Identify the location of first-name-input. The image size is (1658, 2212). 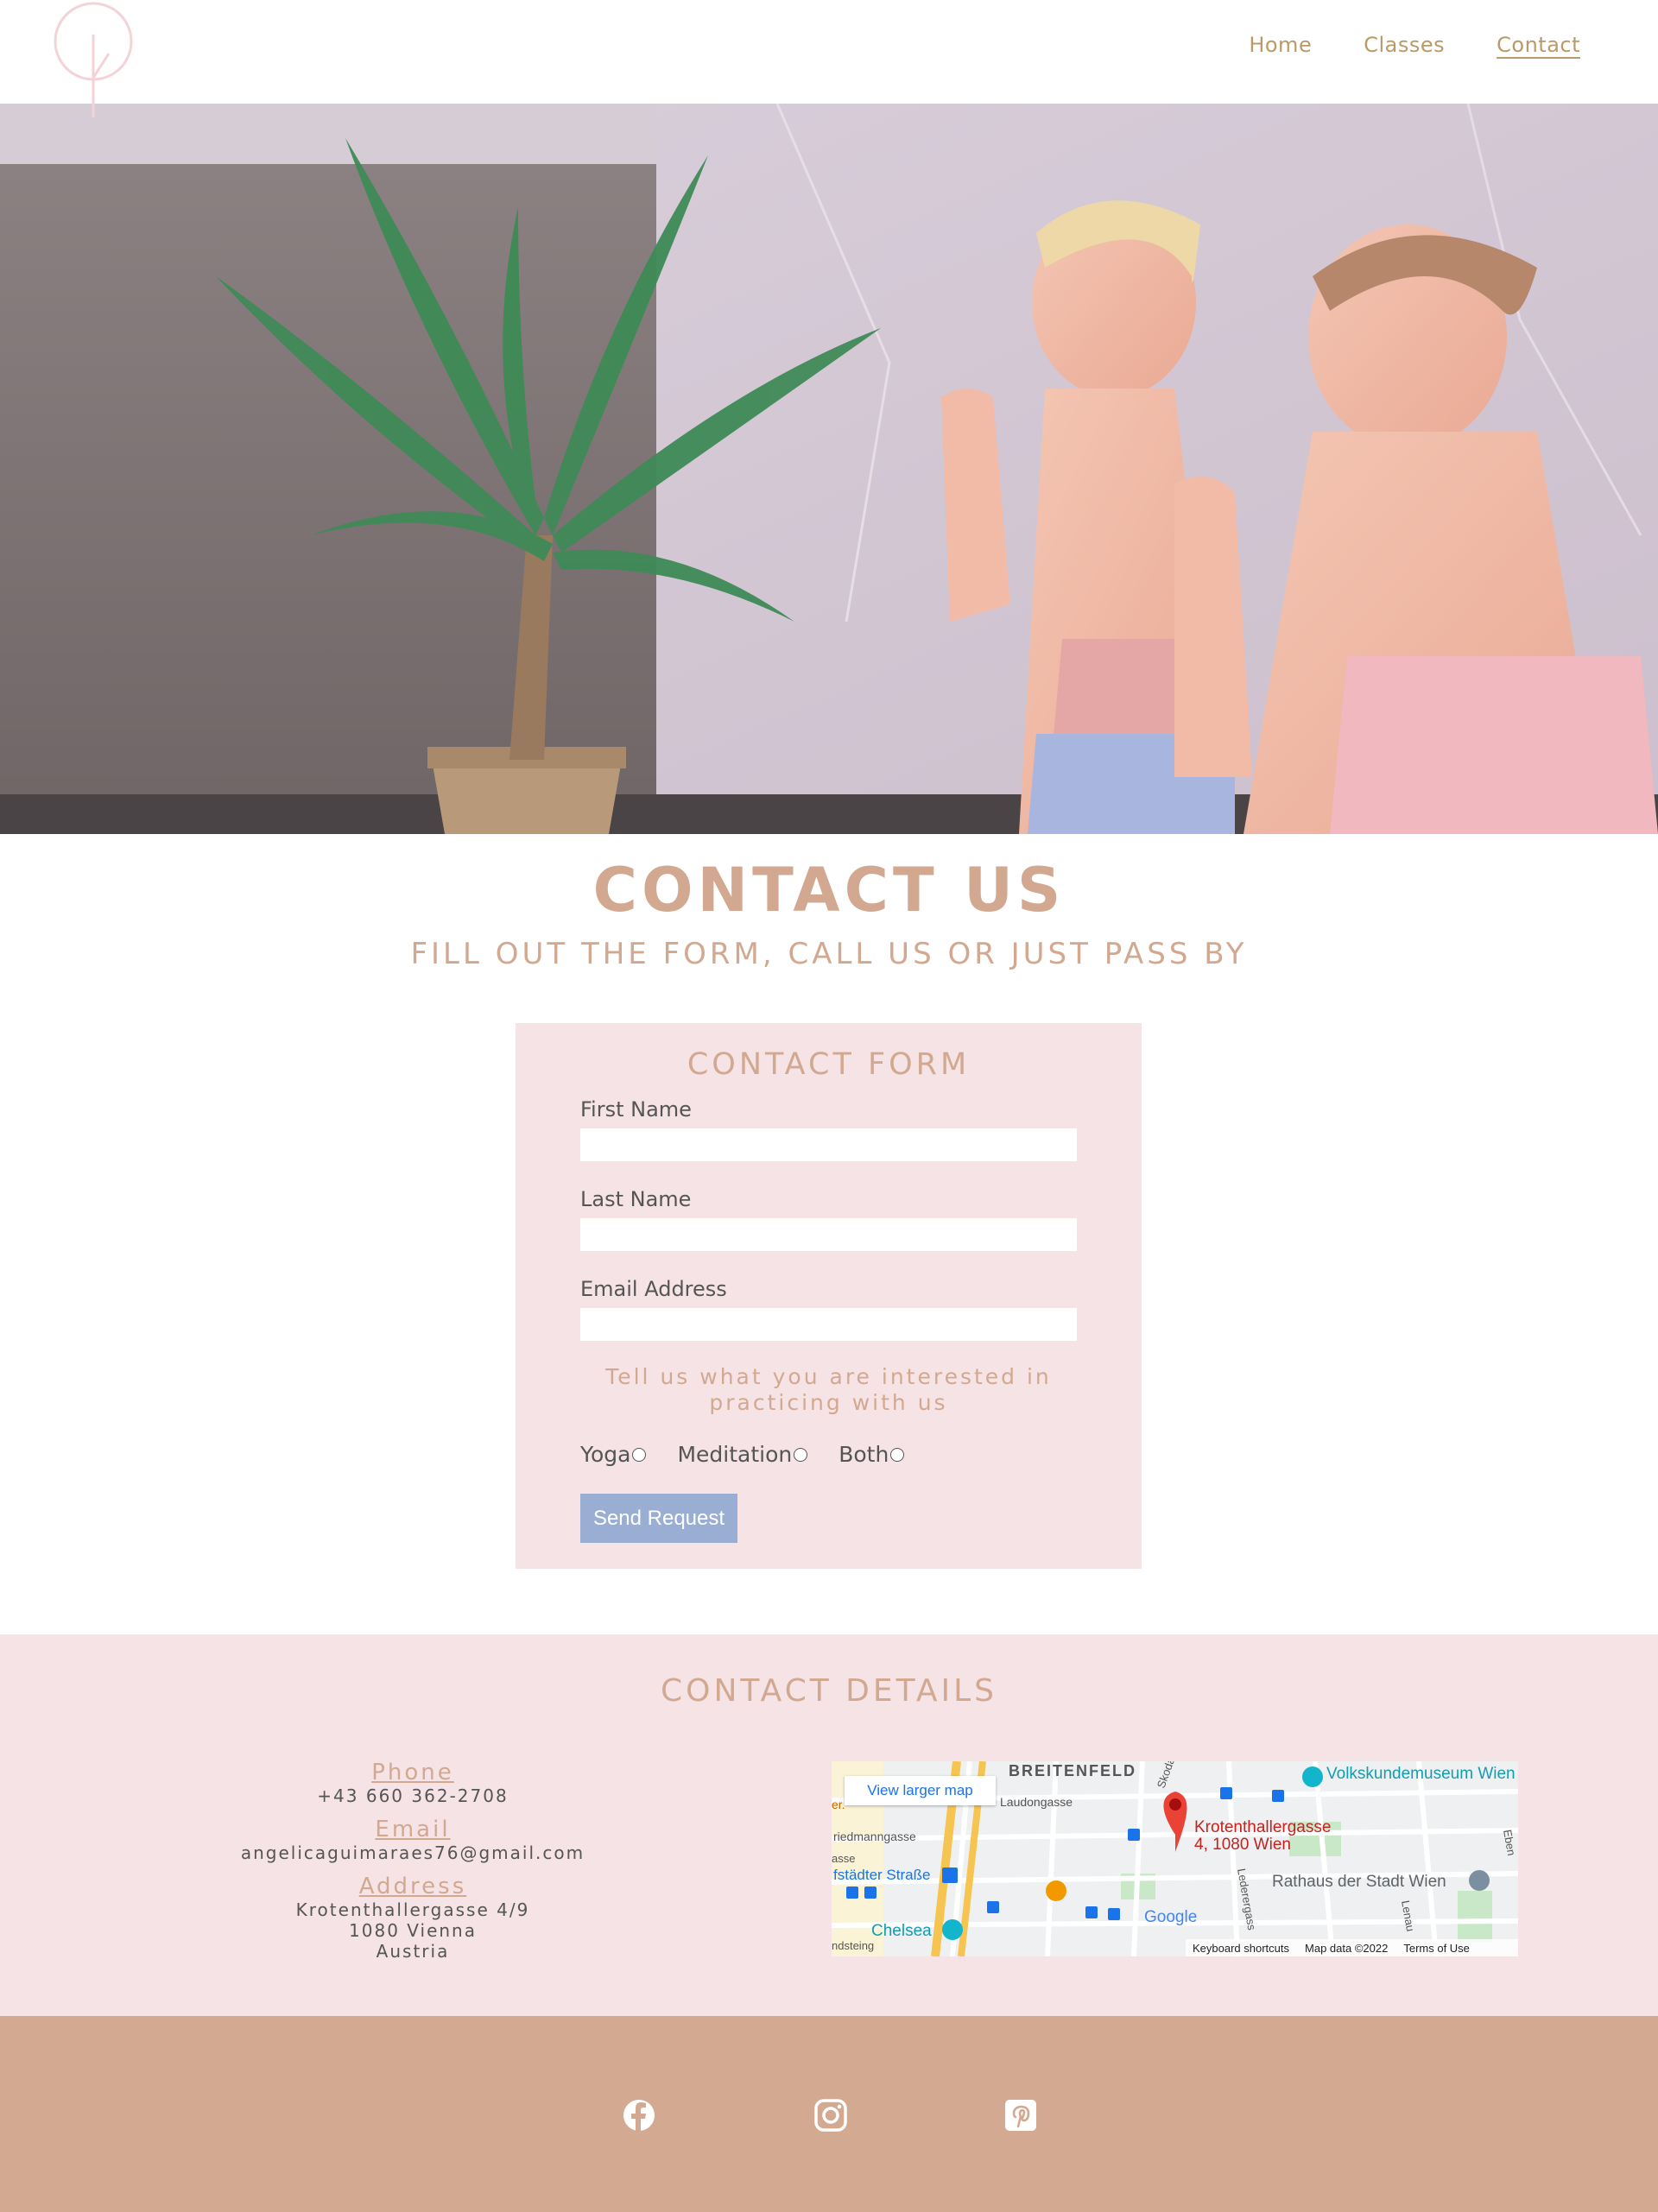
(829, 1144).